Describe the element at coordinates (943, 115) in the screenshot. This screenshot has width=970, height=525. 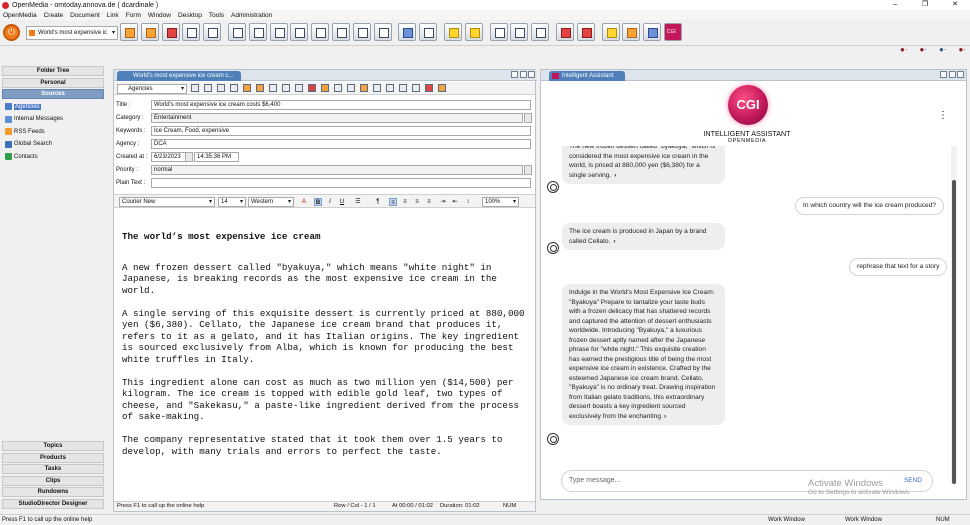
I see `more-options-icon: ⋮` at that location.